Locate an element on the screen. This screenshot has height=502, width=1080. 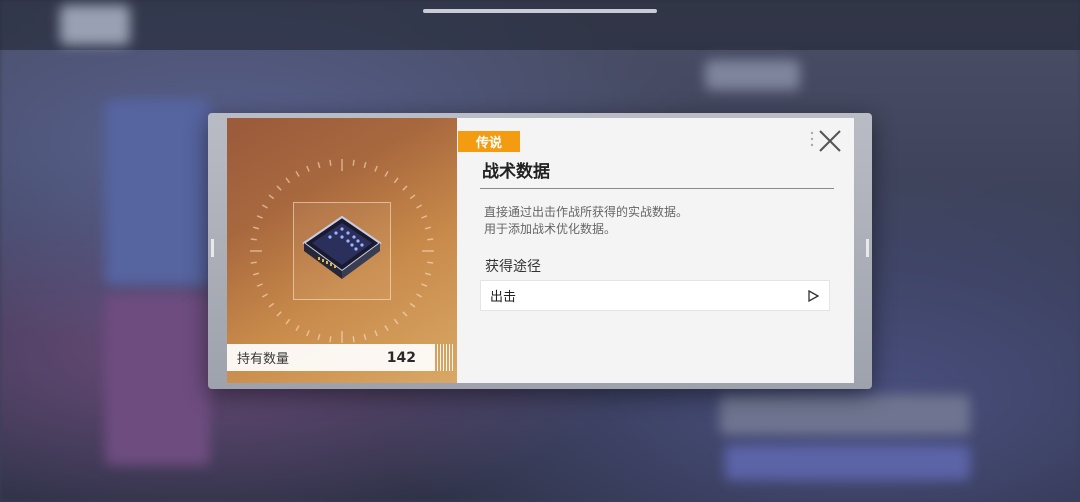
acquisition-source-label: 出击 is located at coordinates (503, 297).